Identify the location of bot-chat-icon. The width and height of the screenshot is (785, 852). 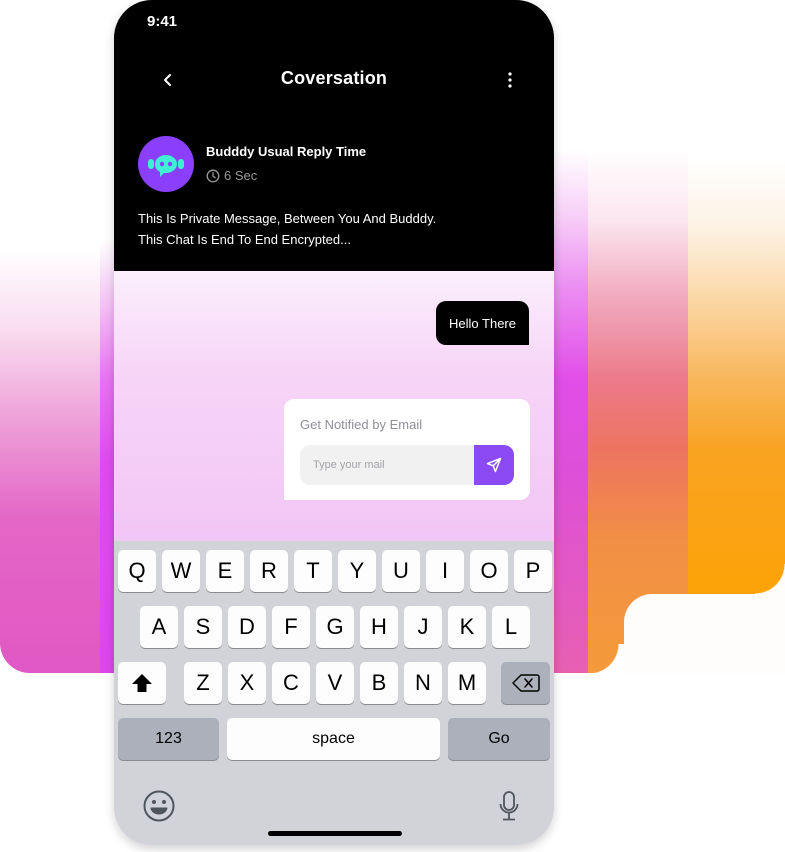
(166, 166).